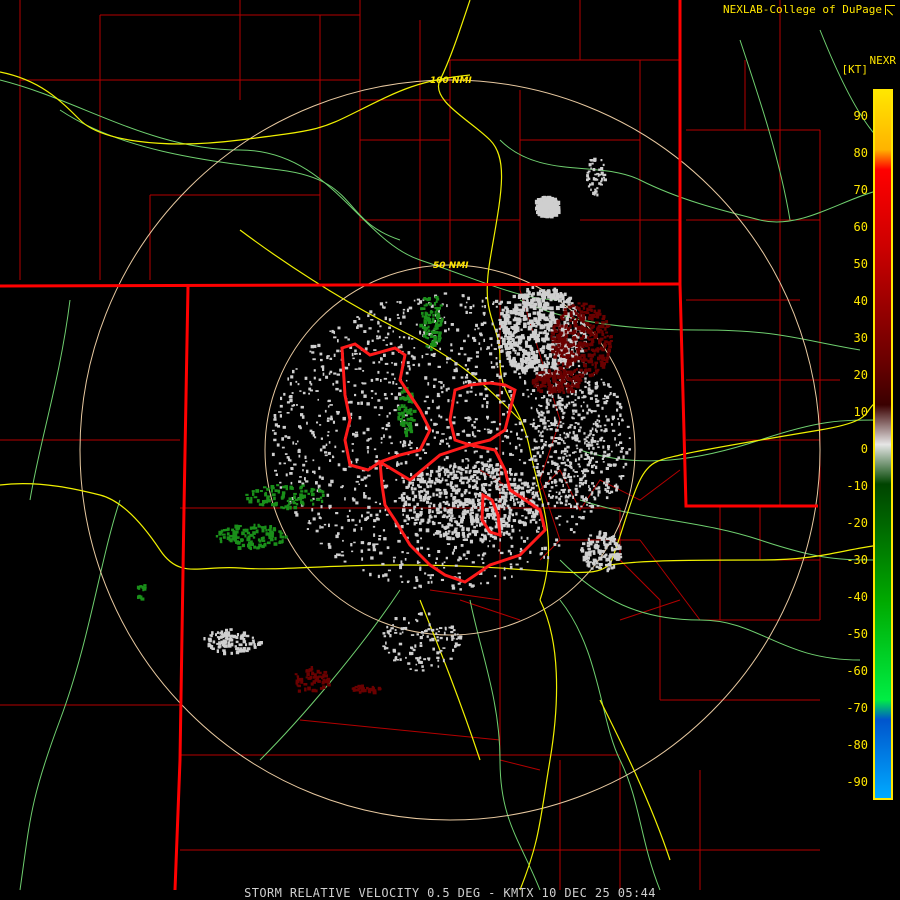 This screenshot has width=900, height=900. What do you see at coordinates (451, 266) in the screenshot?
I see `ring-label-50: 50 NMI` at bounding box center [451, 266].